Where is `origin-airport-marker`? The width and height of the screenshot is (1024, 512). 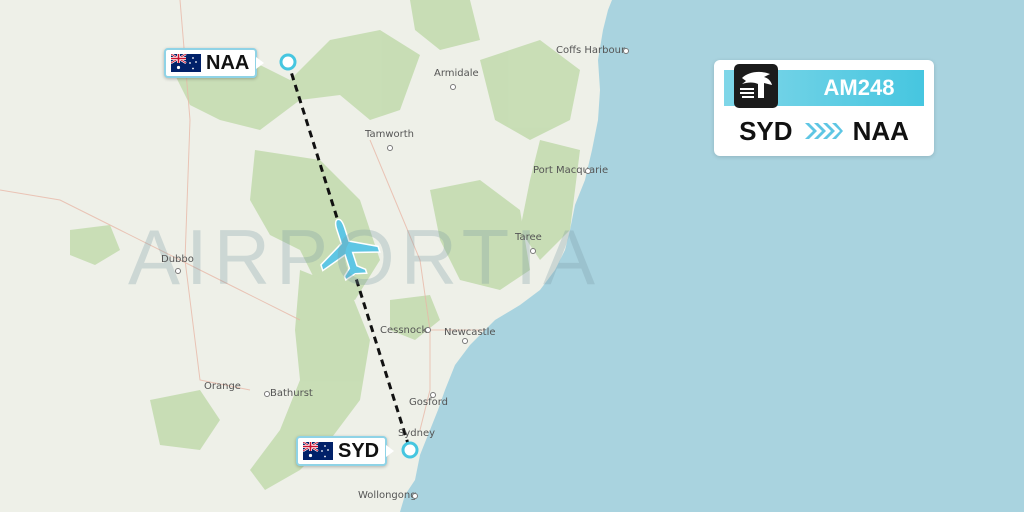 origin-airport-marker is located at coordinates (410, 450).